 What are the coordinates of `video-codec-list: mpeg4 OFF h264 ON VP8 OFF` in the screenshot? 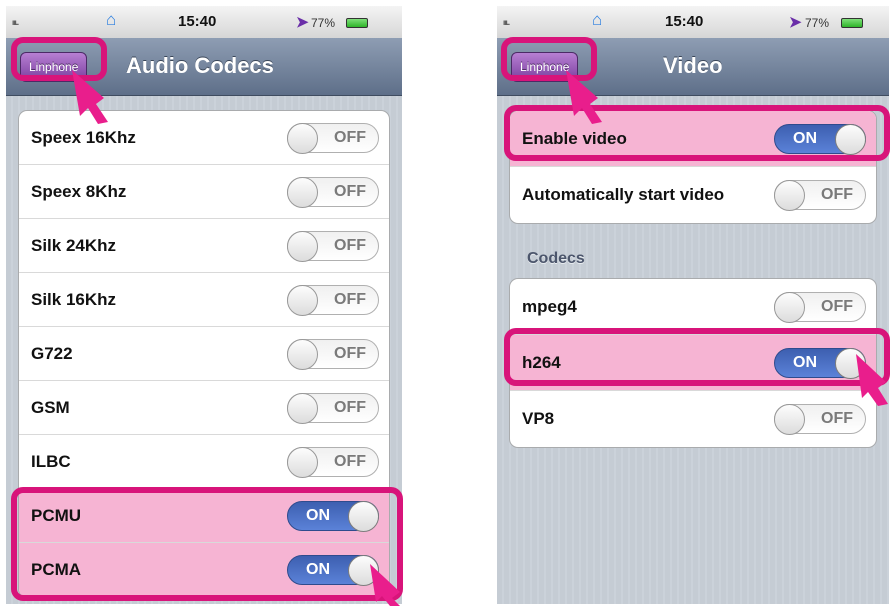 It's located at (693, 363).